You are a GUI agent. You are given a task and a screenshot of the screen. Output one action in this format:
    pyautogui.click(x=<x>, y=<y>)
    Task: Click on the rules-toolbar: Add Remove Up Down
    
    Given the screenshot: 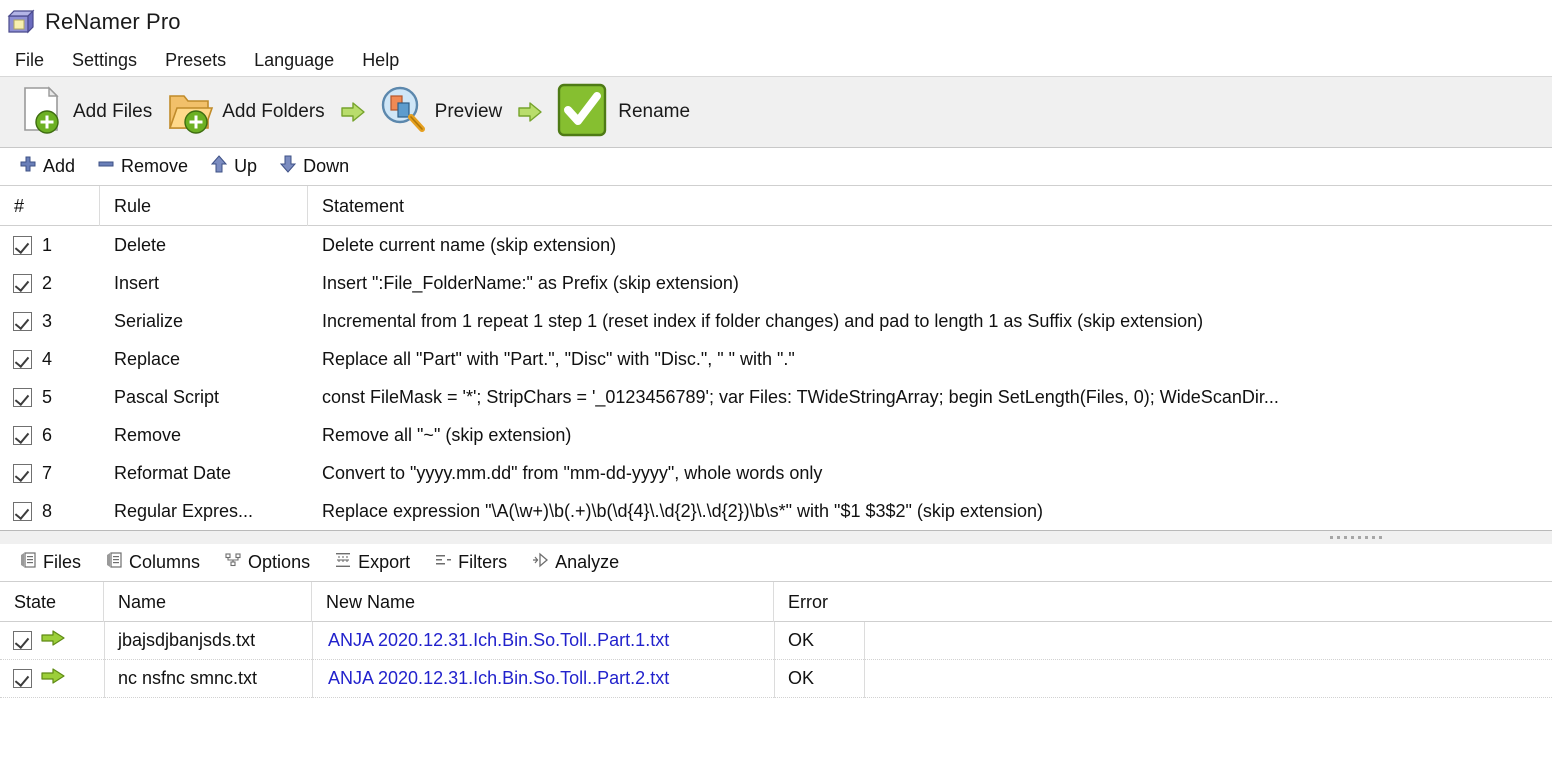 What is the action you would take?
    pyautogui.click(x=776, y=167)
    